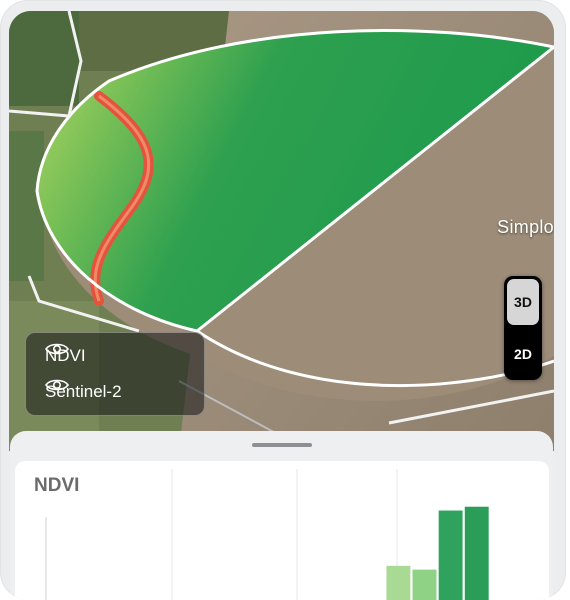 The width and height of the screenshot is (570, 600). What do you see at coordinates (116, 392) in the screenshot?
I see `layer-row-sentinel: Sentinel-2` at bounding box center [116, 392].